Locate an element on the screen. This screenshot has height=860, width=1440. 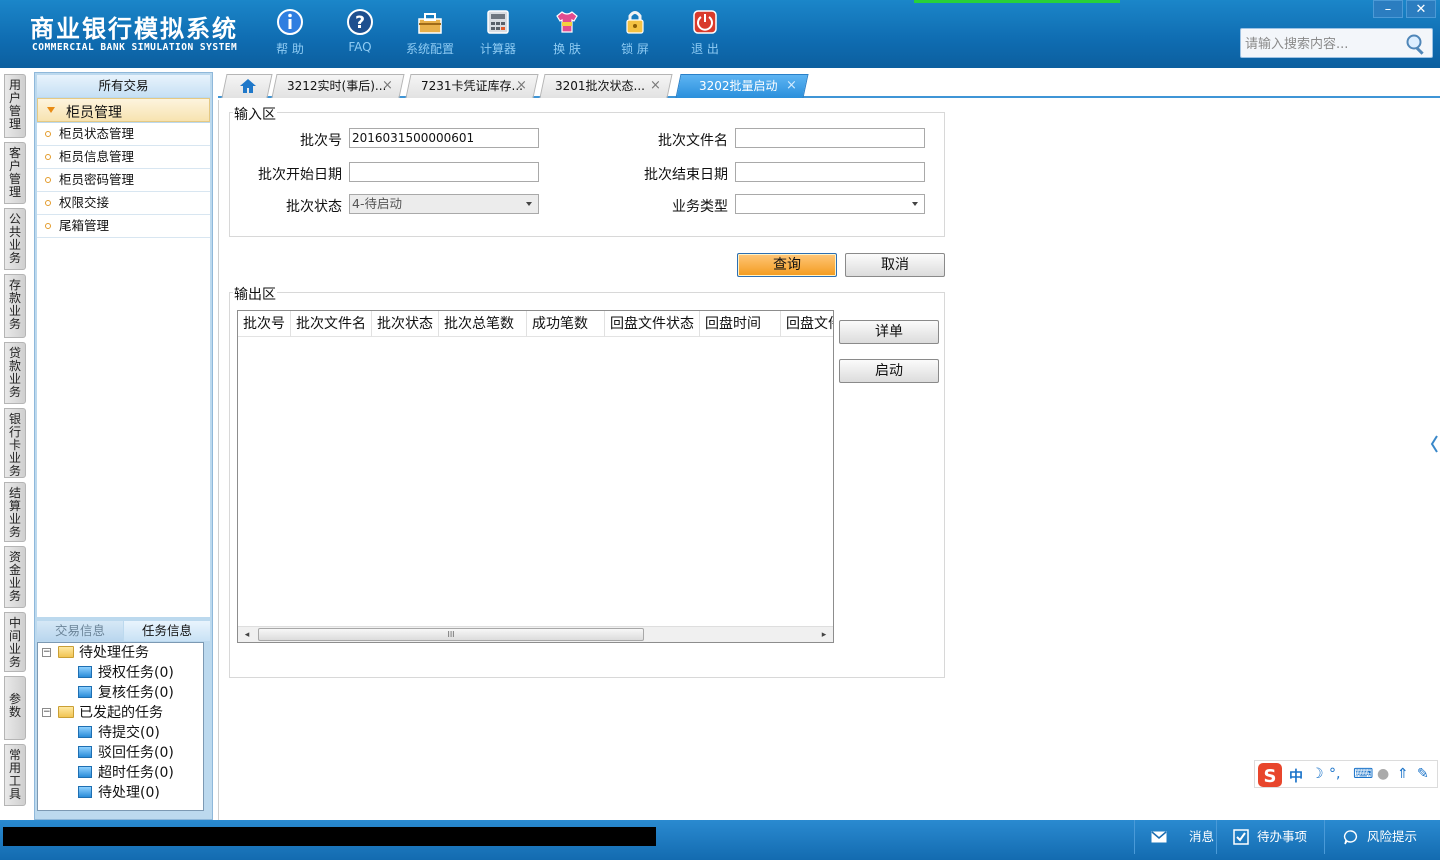
sidebar-item-tail-box: 尾箱管理 is located at coordinates (123, 226).